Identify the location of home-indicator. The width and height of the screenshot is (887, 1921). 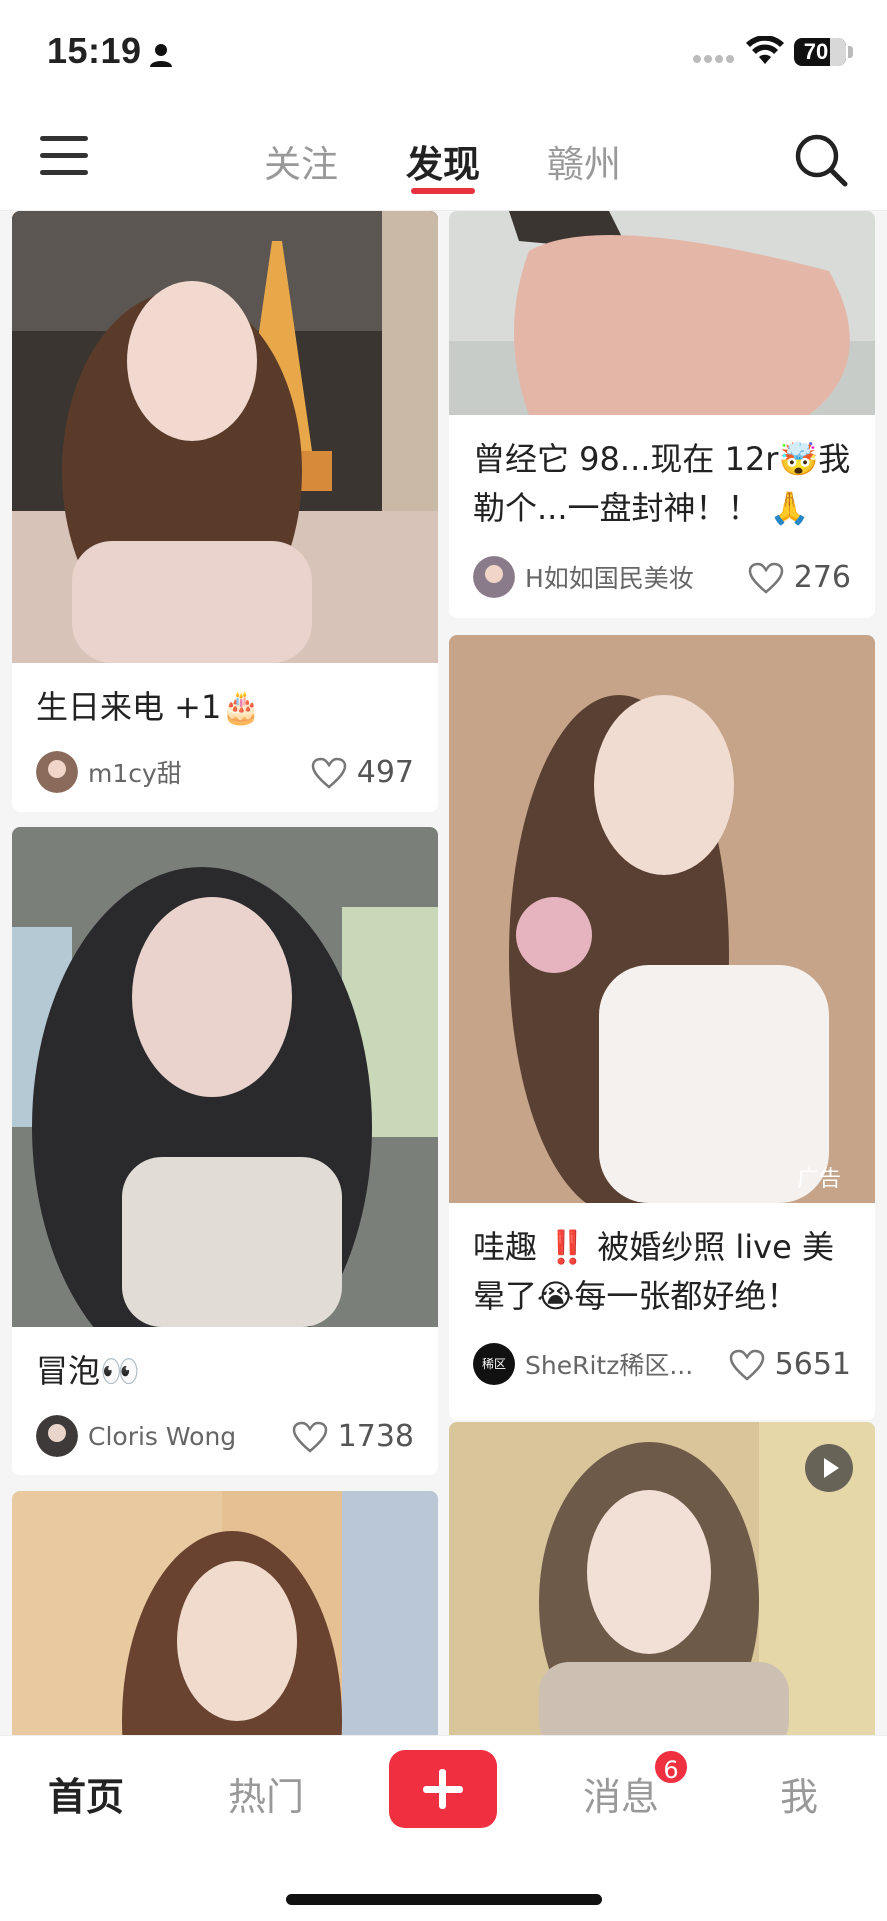
(444, 1899).